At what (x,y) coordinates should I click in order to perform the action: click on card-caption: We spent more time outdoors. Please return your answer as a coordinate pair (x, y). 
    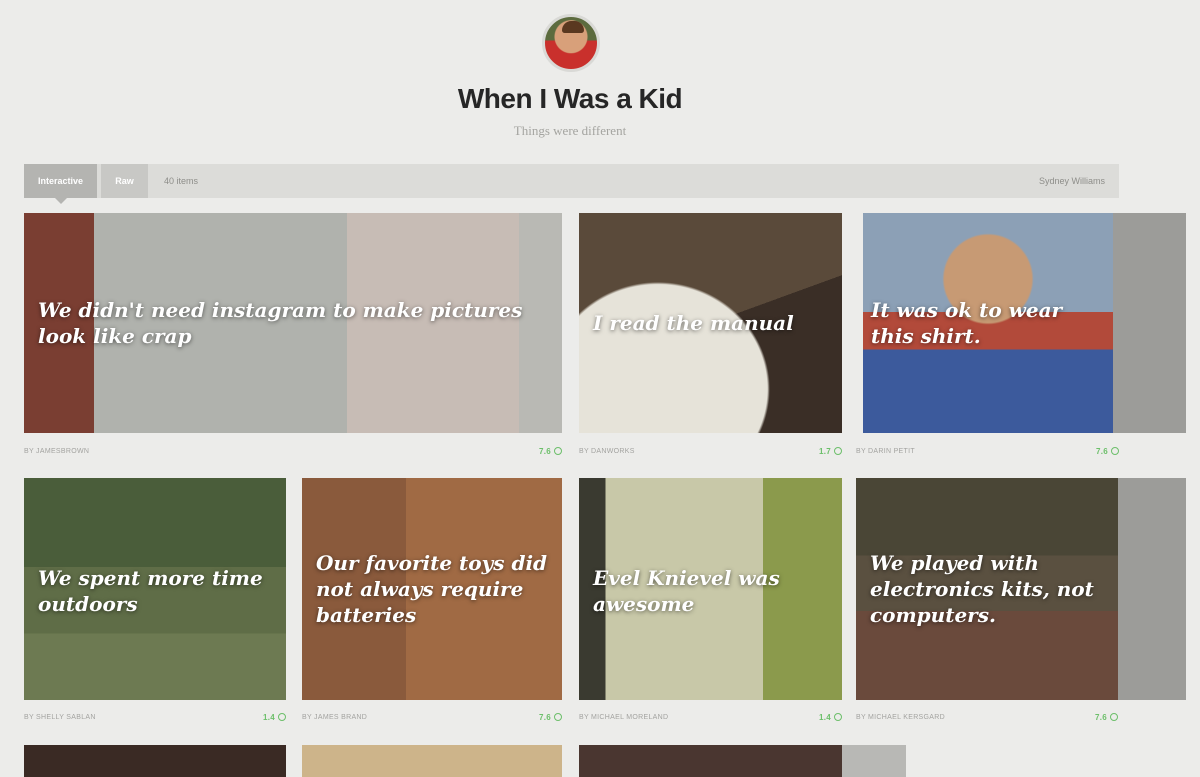
    Looking at the image, I should click on (150, 591).